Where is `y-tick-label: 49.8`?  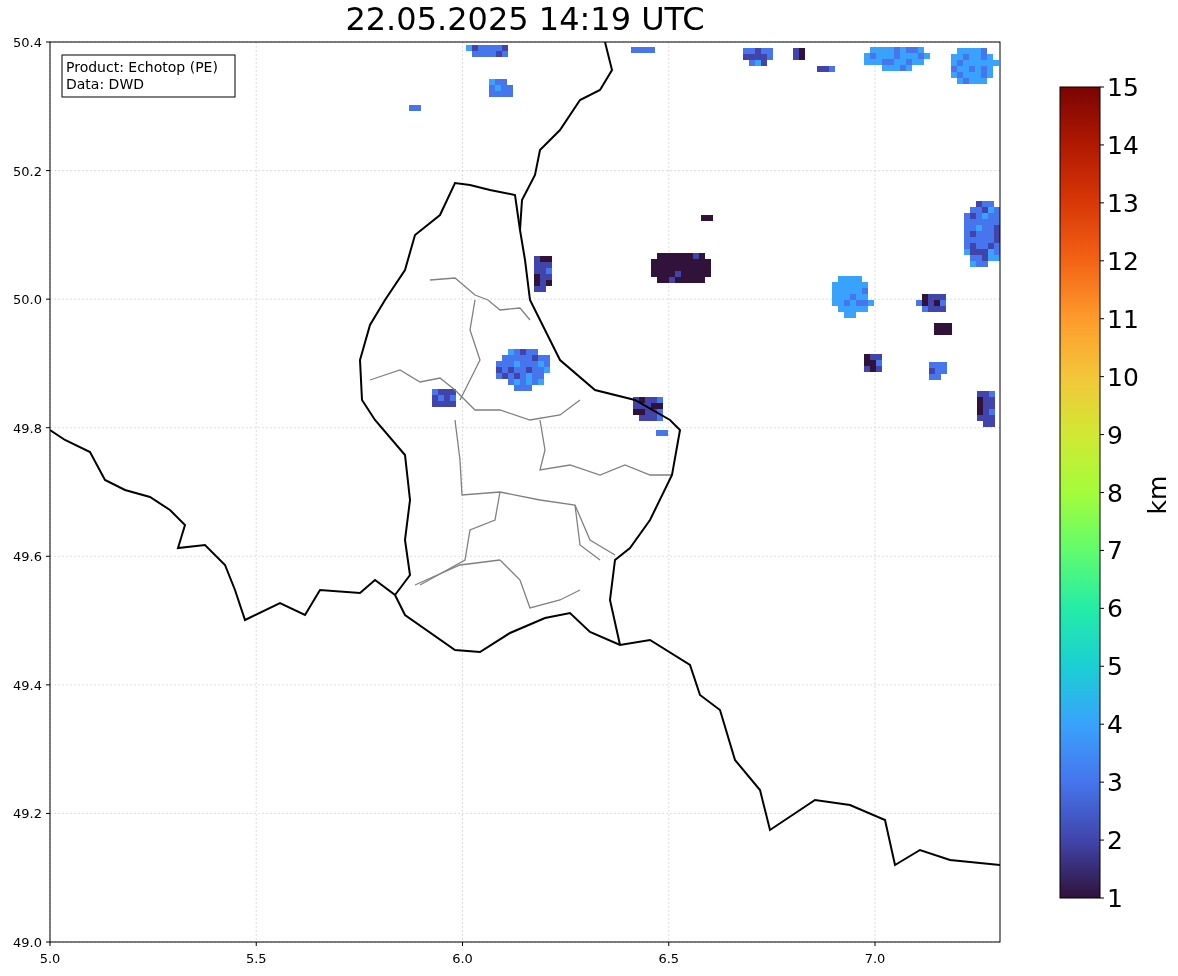
y-tick-label: 49.8 is located at coordinates (27, 428).